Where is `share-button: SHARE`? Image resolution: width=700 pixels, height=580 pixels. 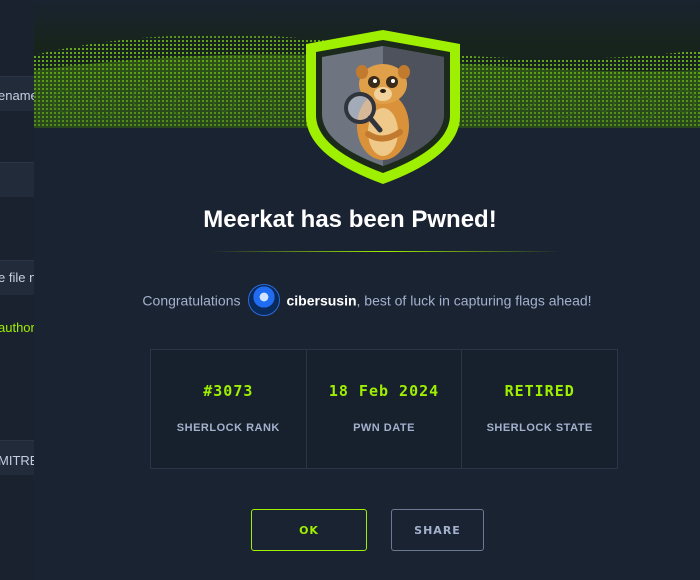 share-button: SHARE is located at coordinates (437, 530).